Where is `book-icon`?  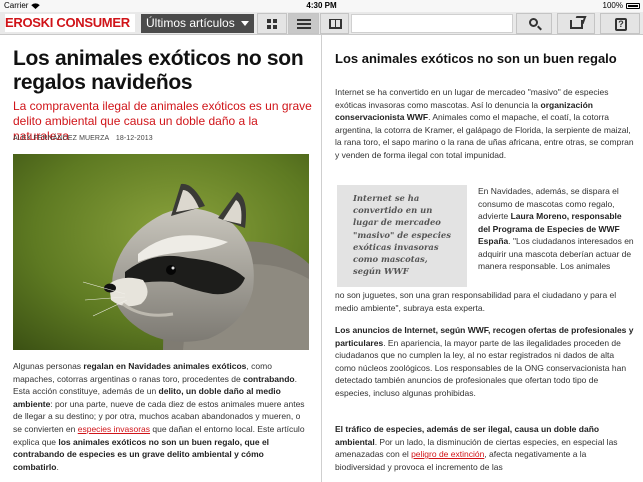
book-icon is located at coordinates (335, 24).